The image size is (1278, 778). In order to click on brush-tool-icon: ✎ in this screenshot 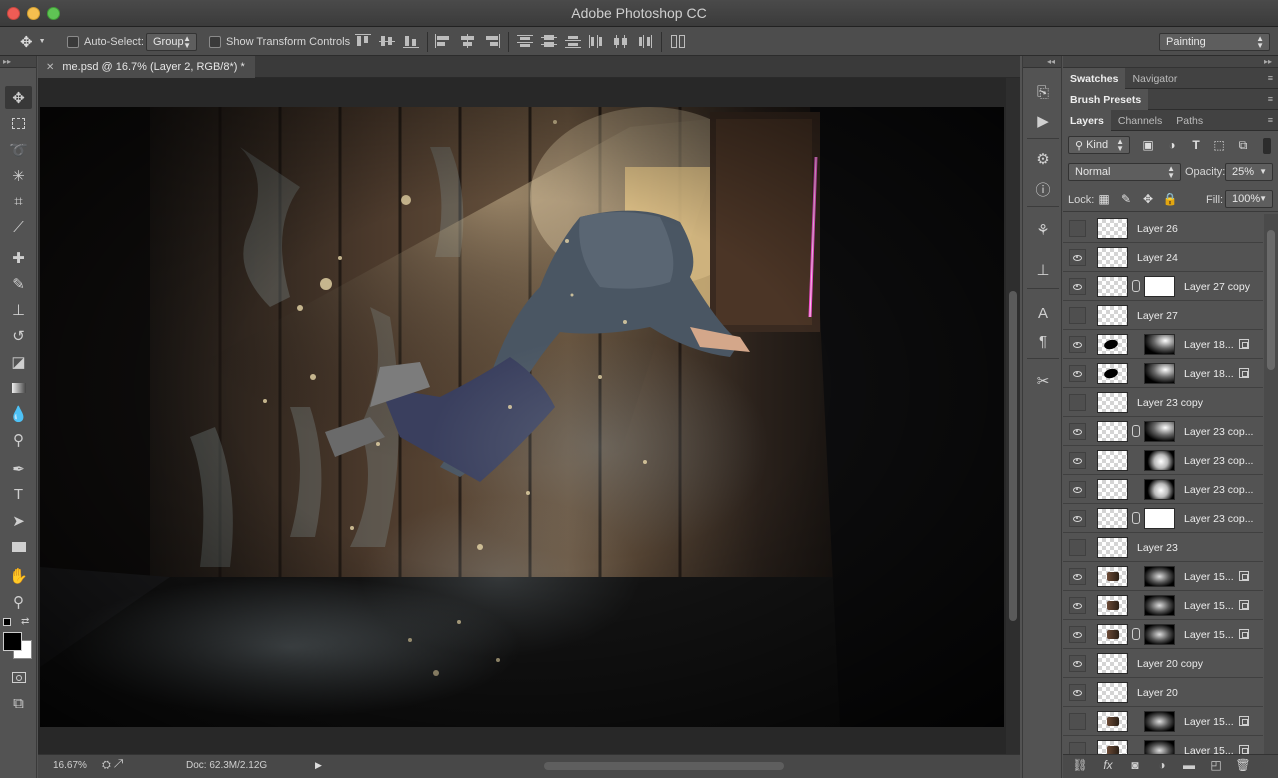, I will do `click(18, 283)`.